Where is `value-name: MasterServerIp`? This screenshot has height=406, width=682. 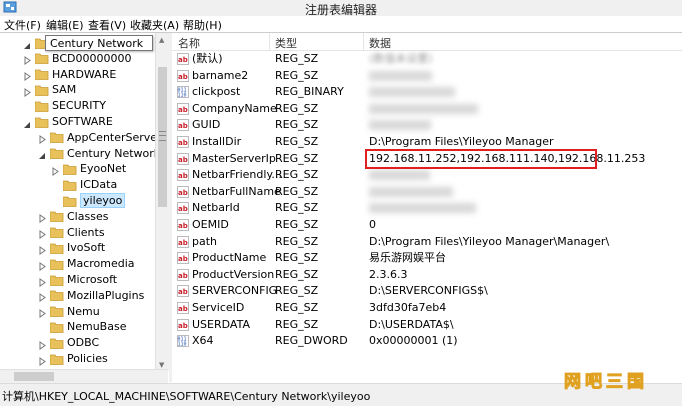 value-name: MasterServerIp is located at coordinates (234, 158).